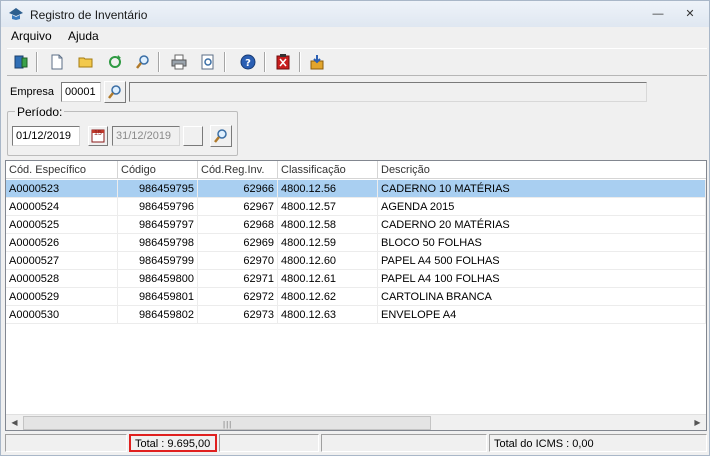 The image size is (710, 456). I want to click on export-icon, so click(317, 62).